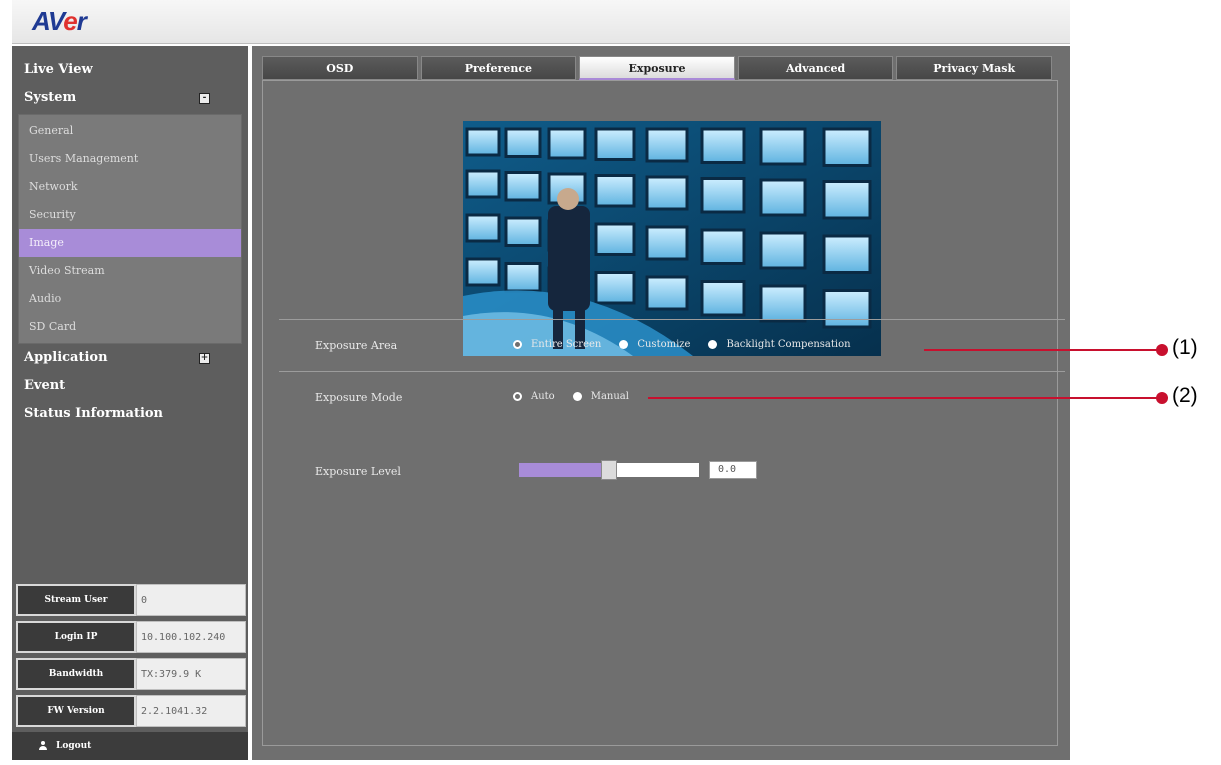  I want to click on sidebar-item-sd-card: SD Card, so click(130, 327).